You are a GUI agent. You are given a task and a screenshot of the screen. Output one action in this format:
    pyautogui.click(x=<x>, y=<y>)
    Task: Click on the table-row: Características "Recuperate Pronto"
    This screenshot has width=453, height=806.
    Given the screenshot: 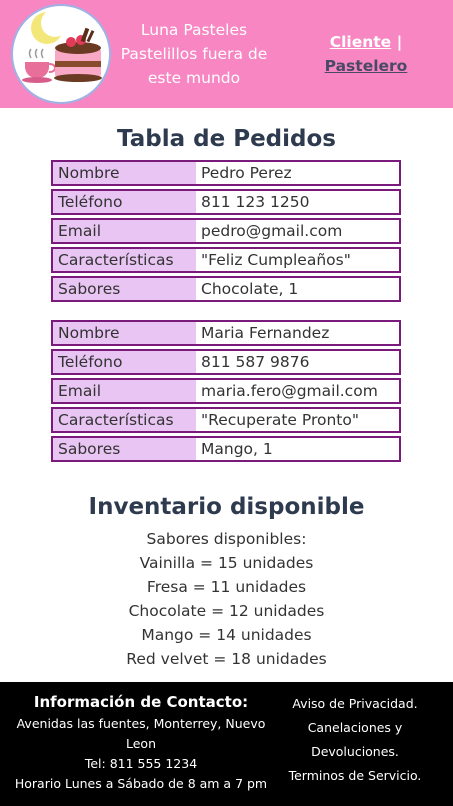 What is the action you would take?
    pyautogui.click(x=226, y=420)
    